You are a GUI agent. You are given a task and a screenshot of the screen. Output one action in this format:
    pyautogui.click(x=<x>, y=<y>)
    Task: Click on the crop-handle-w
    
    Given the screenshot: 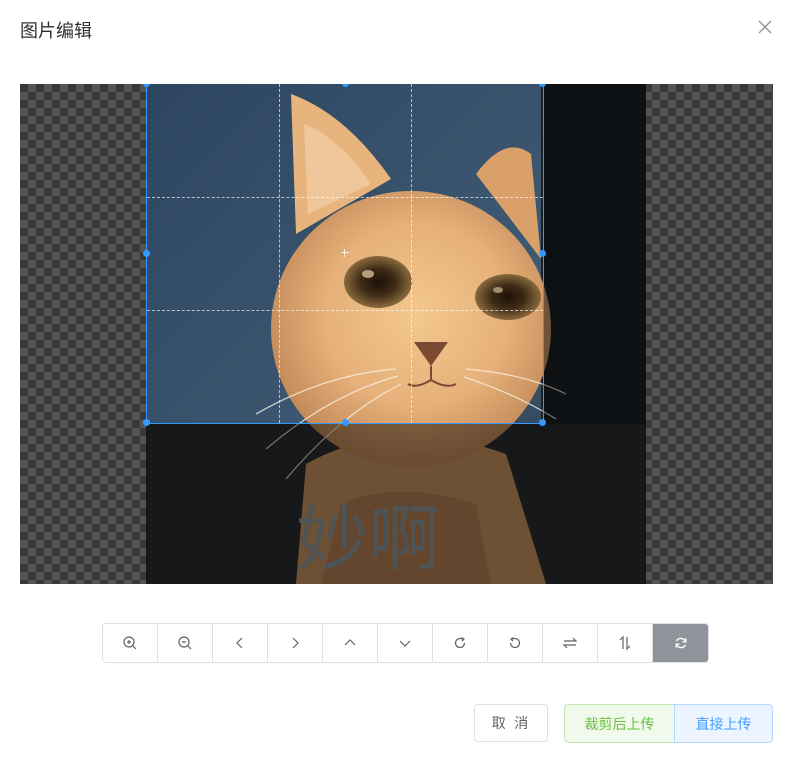 What is the action you would take?
    pyautogui.click(x=146, y=253)
    